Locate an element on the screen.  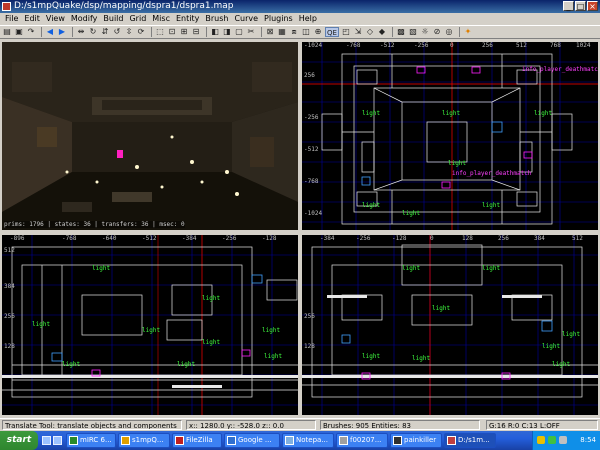
qe-mode-button: QE is located at coordinates (332, 32).